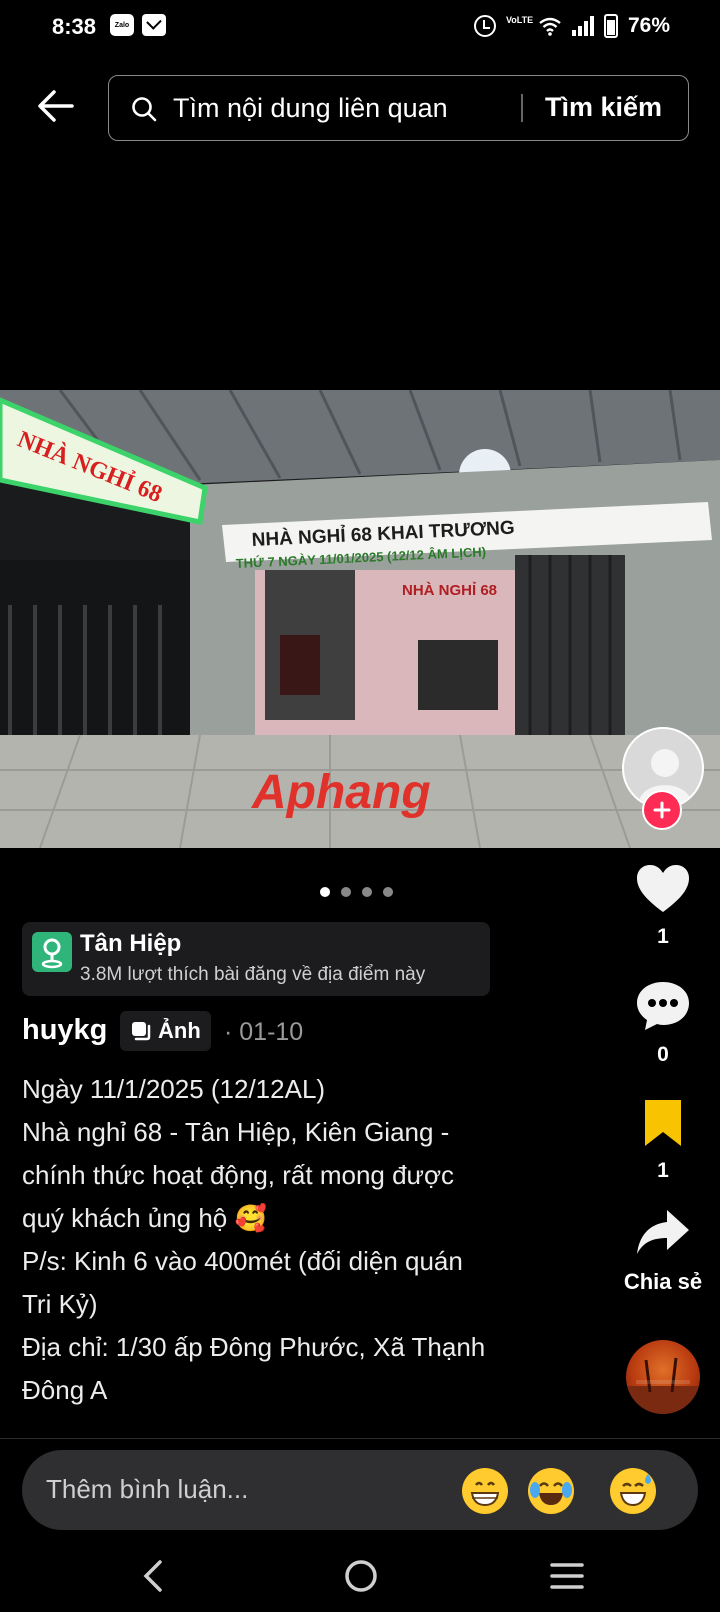  What do you see at coordinates (603, 107) in the screenshot?
I see `search-button: Tìm kiếm` at bounding box center [603, 107].